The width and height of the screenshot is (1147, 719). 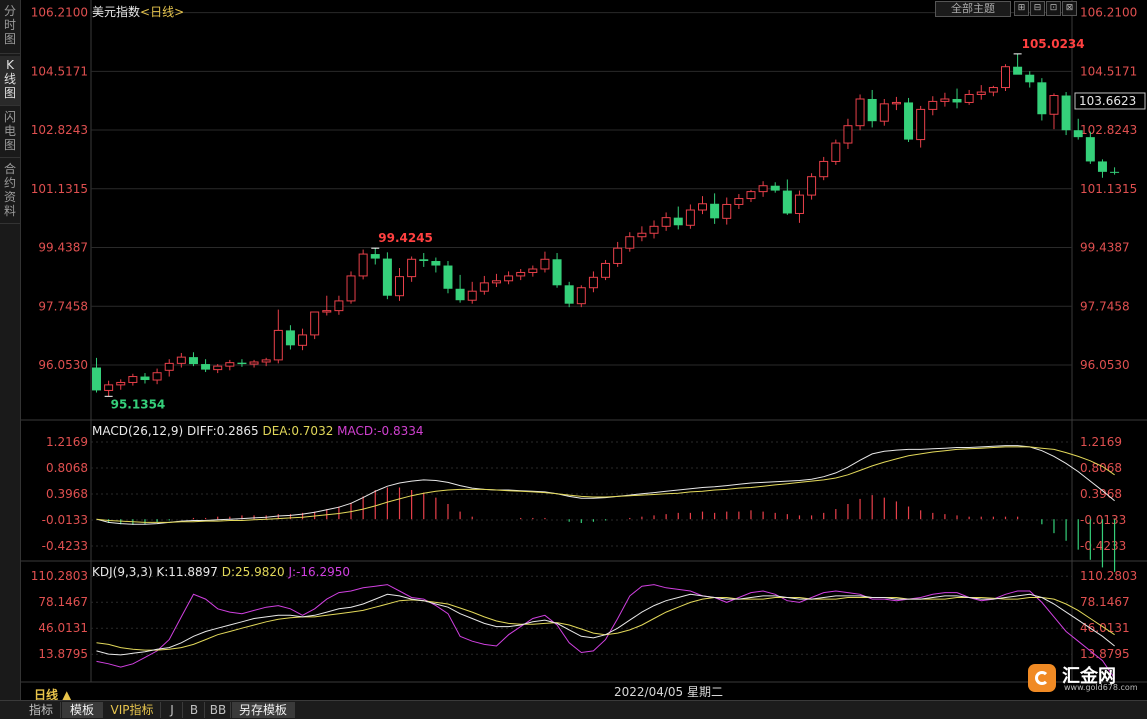 What do you see at coordinates (1103, 546) in the screenshot?
I see `macd-axis-right-label: -0.4233` at bounding box center [1103, 546].